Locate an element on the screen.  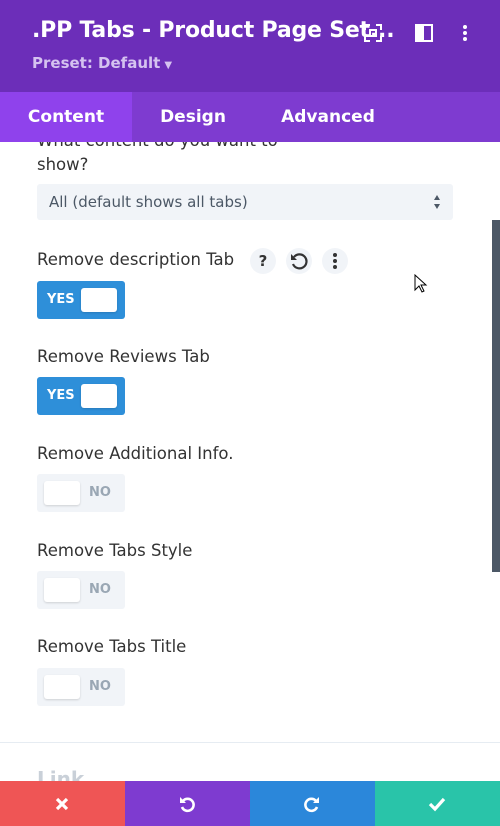
redo-icon is located at coordinates (311, 805).